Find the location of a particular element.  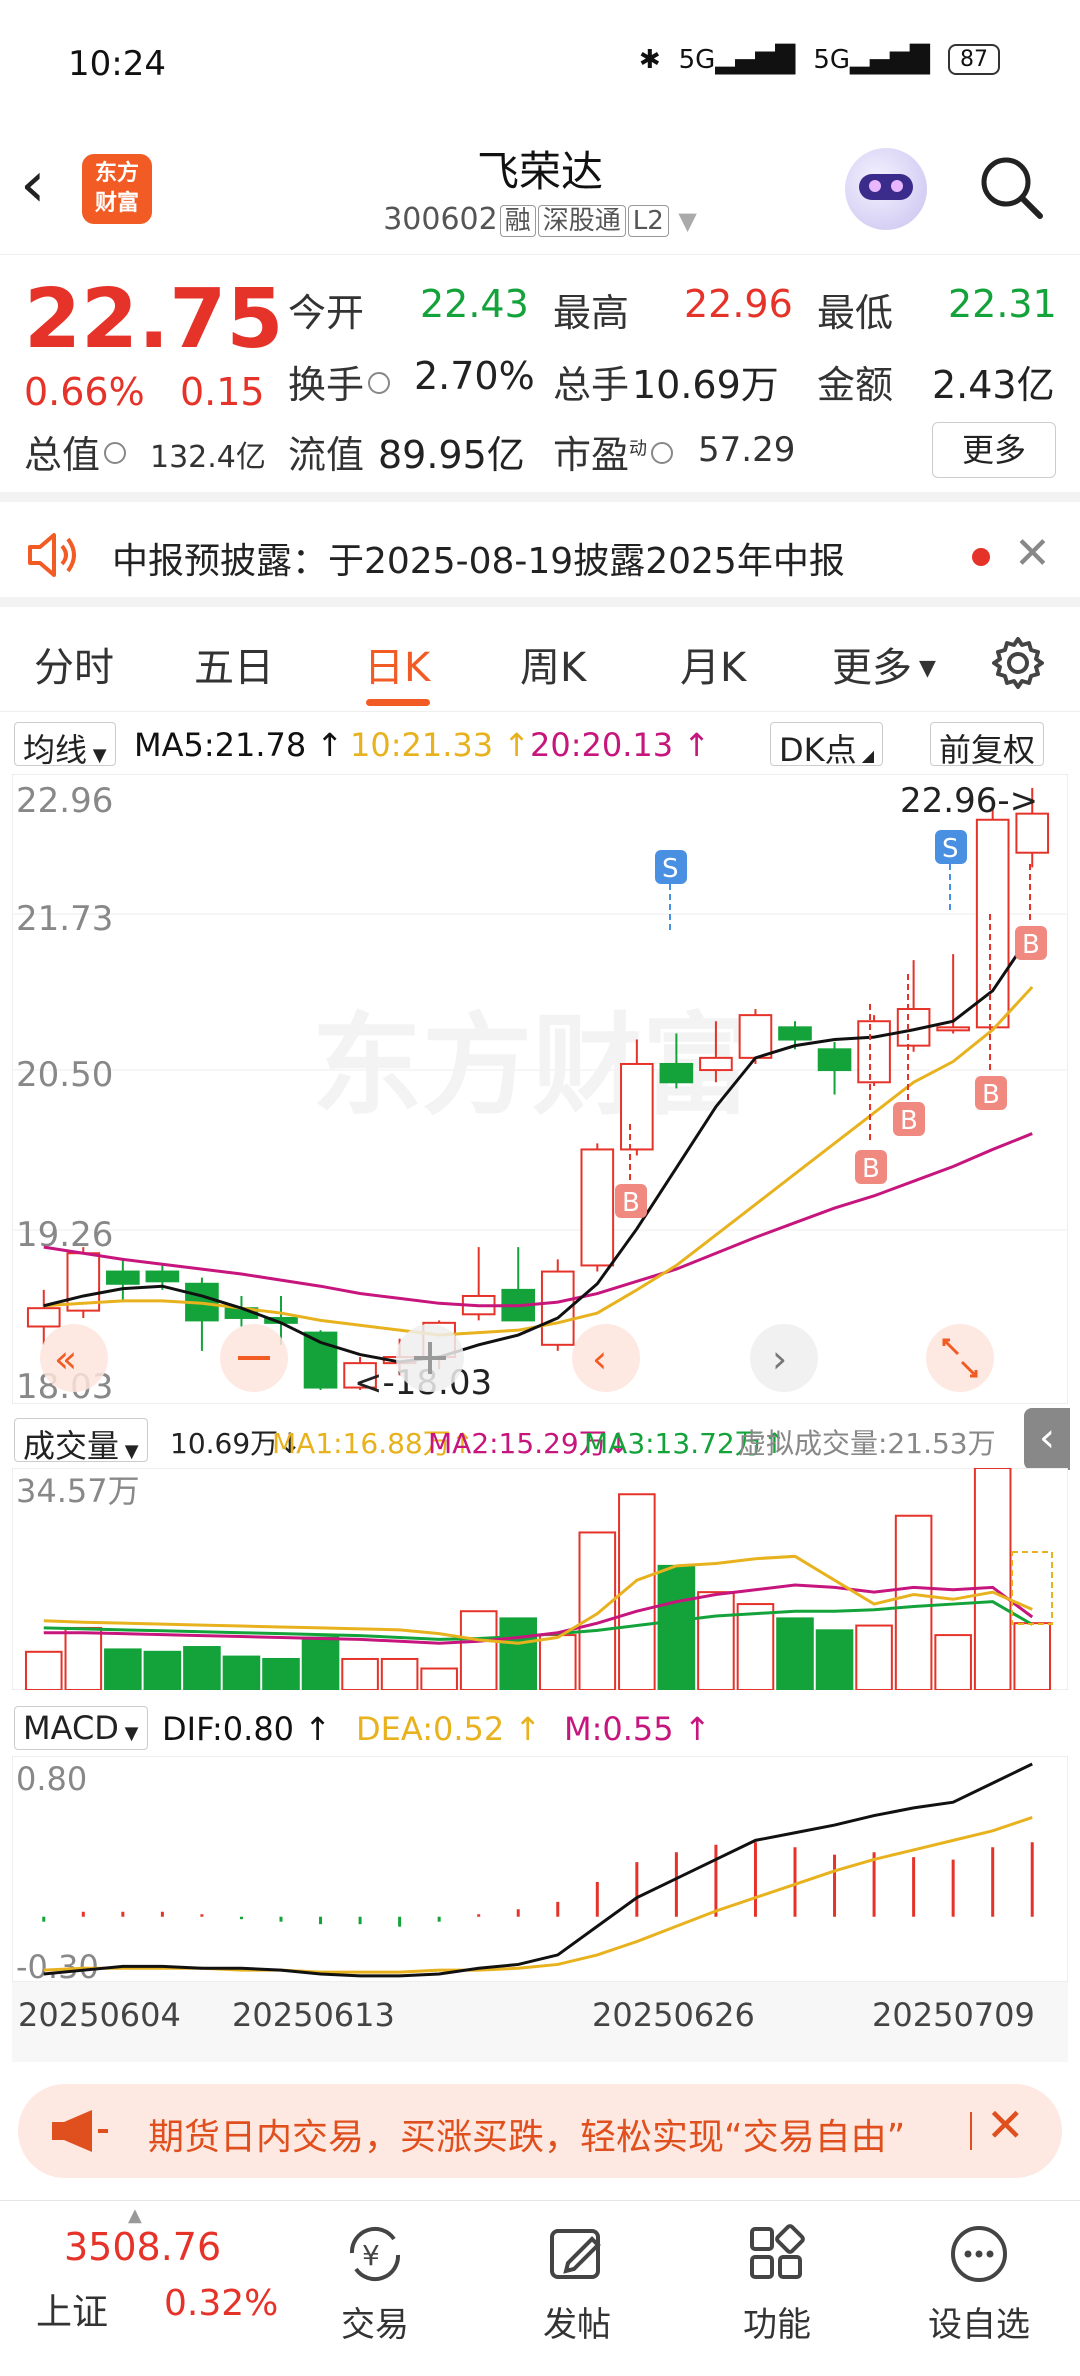

scroll-right-icon: › is located at coordinates (784, 1358).